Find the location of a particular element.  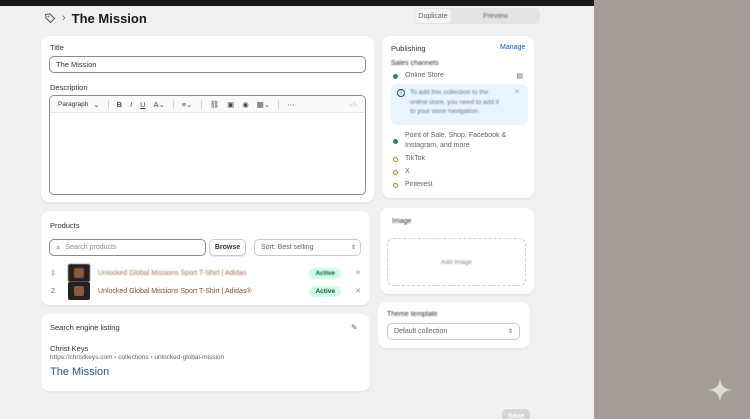

image-label: Image is located at coordinates (402, 221).